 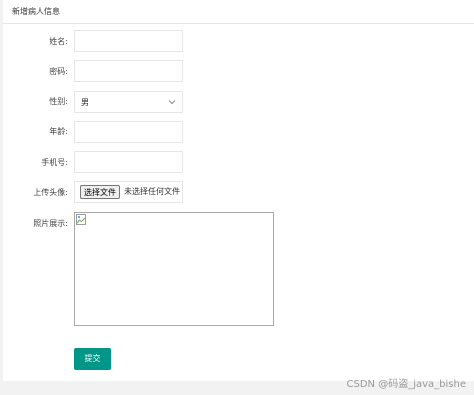 What do you see at coordinates (85, 102) in the screenshot?
I see `gender-selected-value: 男` at bounding box center [85, 102].